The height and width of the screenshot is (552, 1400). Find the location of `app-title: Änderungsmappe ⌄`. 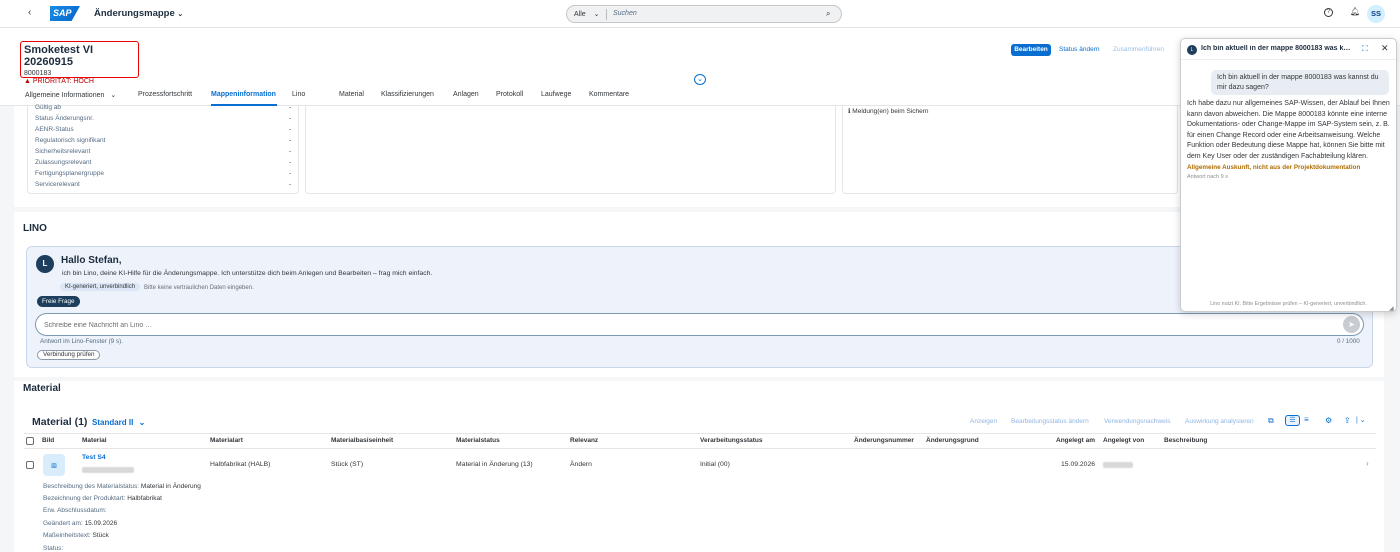

app-title: Änderungsmappe ⌄ is located at coordinates (138, 13).